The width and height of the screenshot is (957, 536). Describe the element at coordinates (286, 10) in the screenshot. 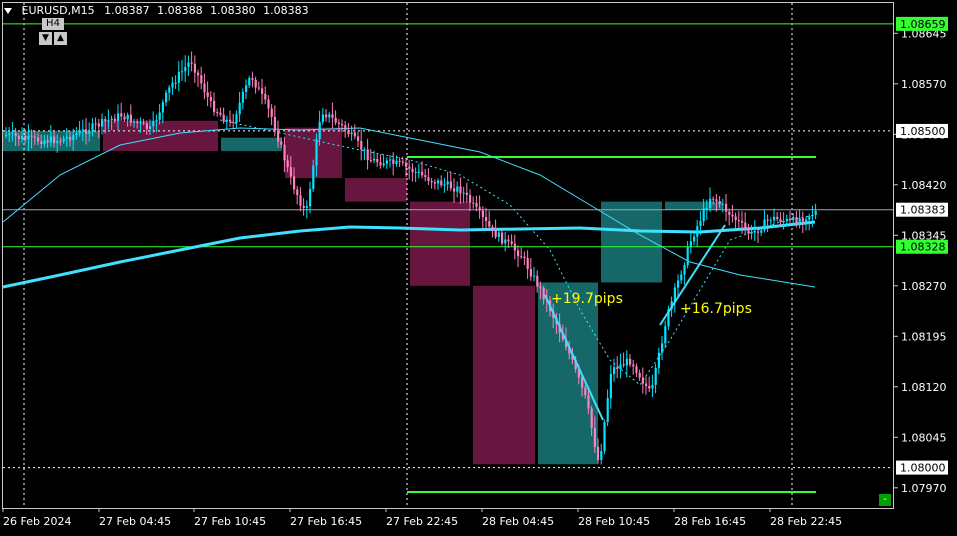

I see `close-price: 1.08383` at that location.